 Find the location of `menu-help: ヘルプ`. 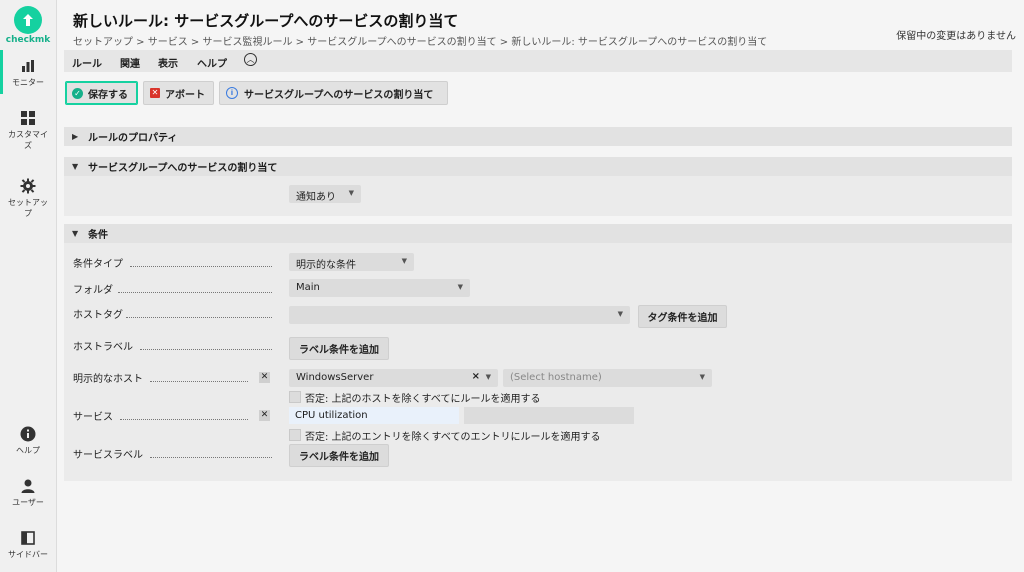

menu-help: ヘルプ is located at coordinates (212, 62).